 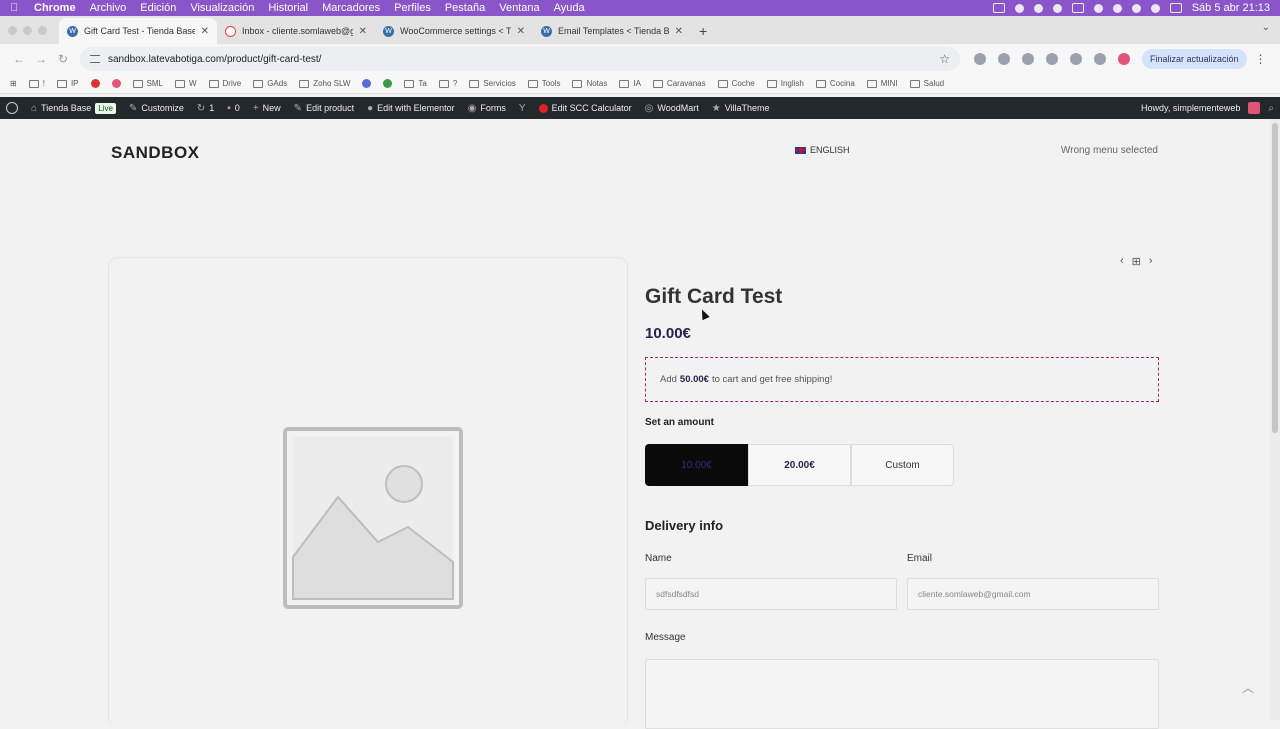 What do you see at coordinates (156, 108) in the screenshot?
I see `customize-link: ✎ Customize` at bounding box center [156, 108].